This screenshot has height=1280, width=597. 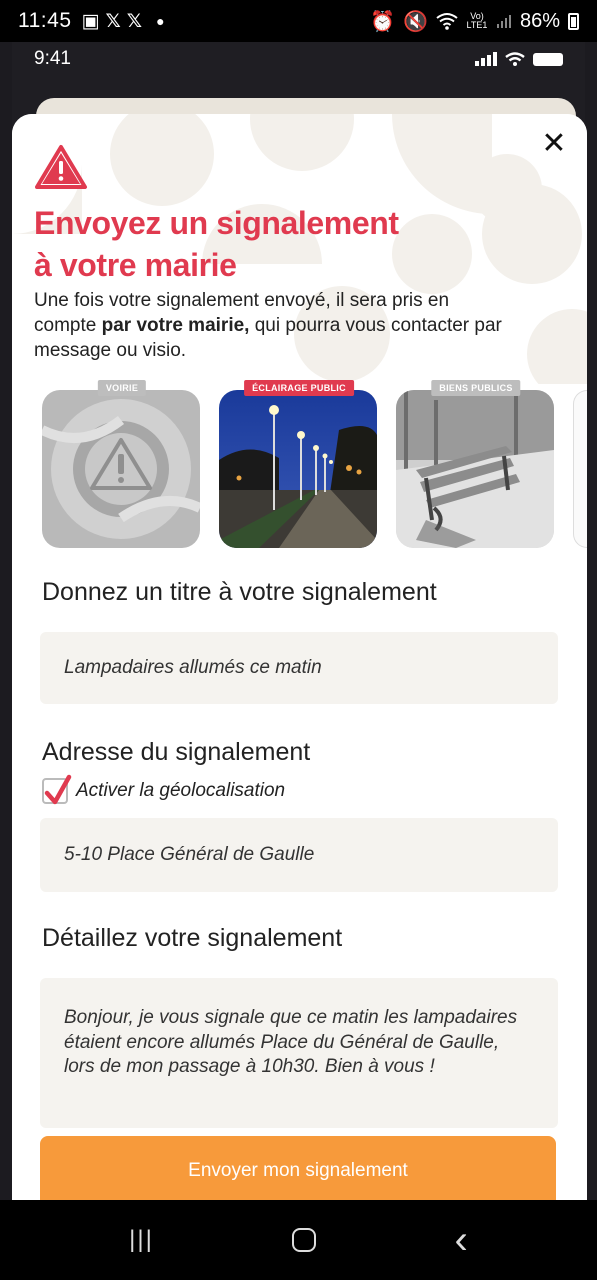 What do you see at coordinates (299, 388) in the screenshot?
I see `category-tag: ÉCLAIRAGE PUBLIC` at bounding box center [299, 388].